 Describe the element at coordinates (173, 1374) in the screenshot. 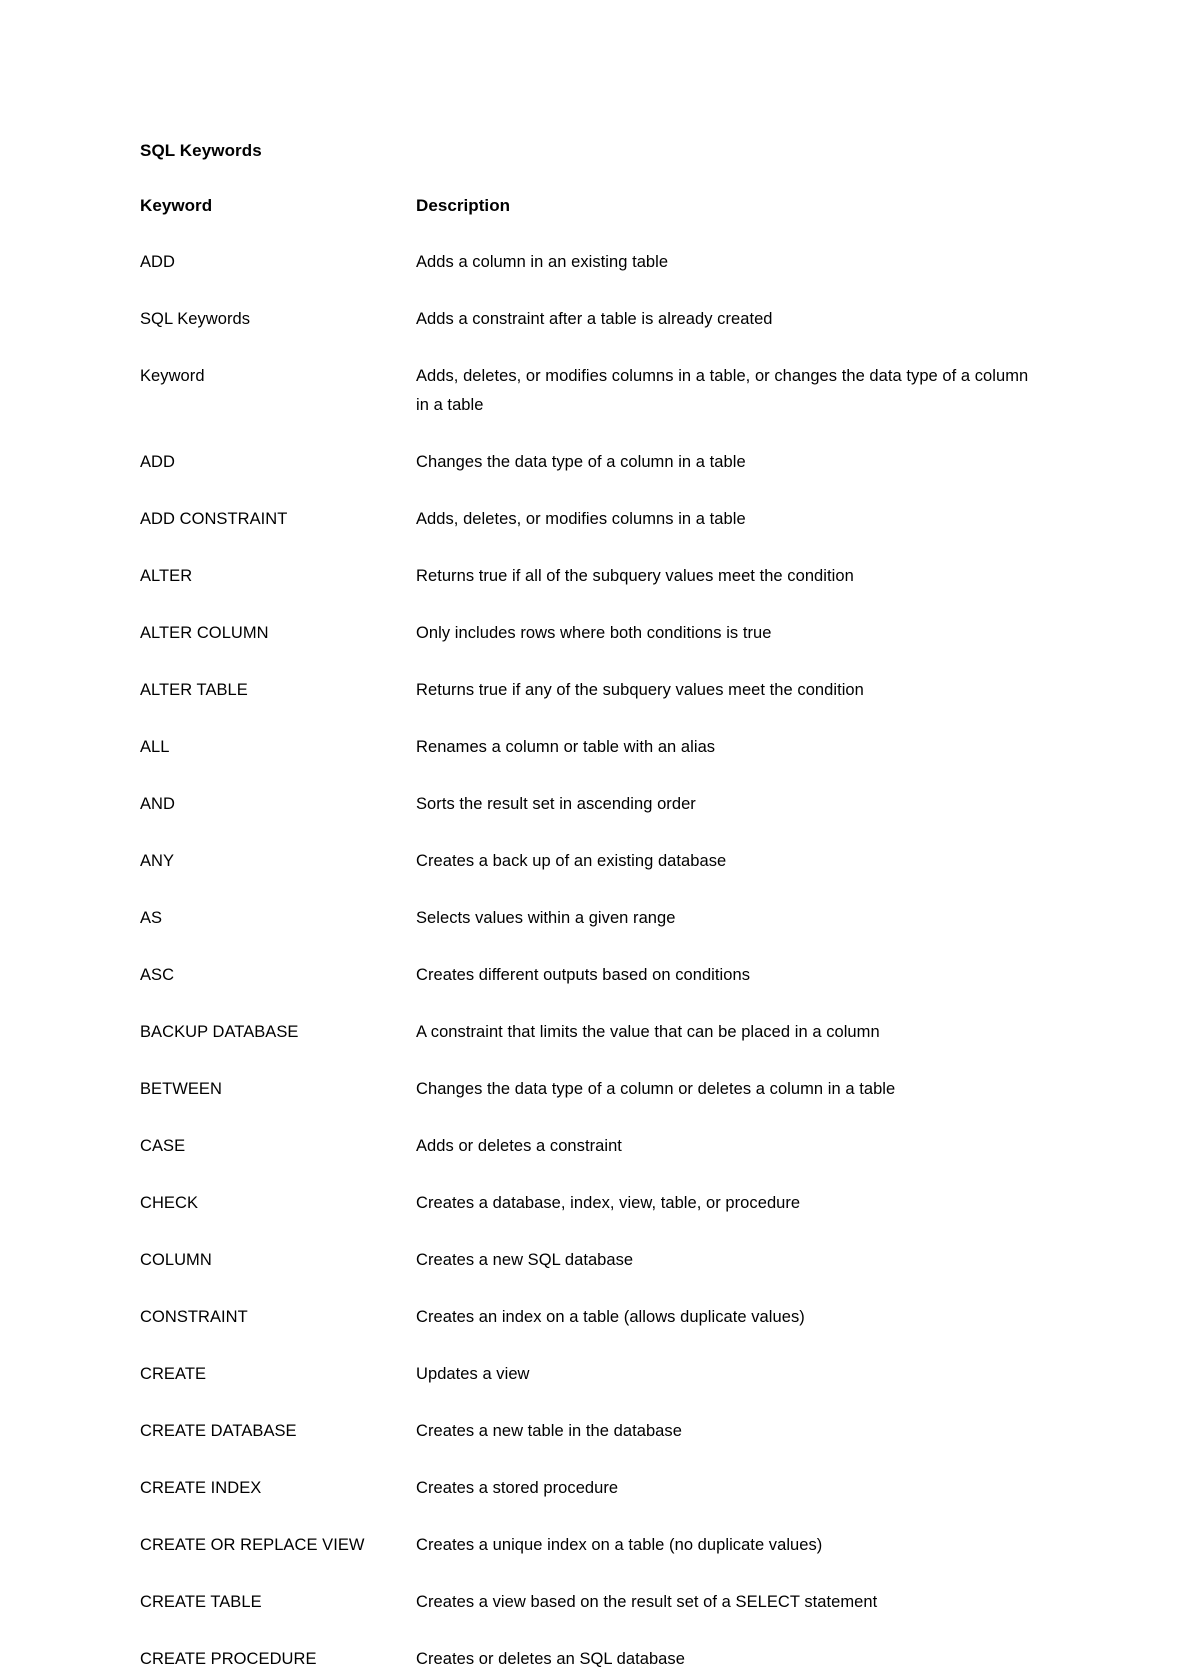

I see `cell-keyword: CREATE` at that location.